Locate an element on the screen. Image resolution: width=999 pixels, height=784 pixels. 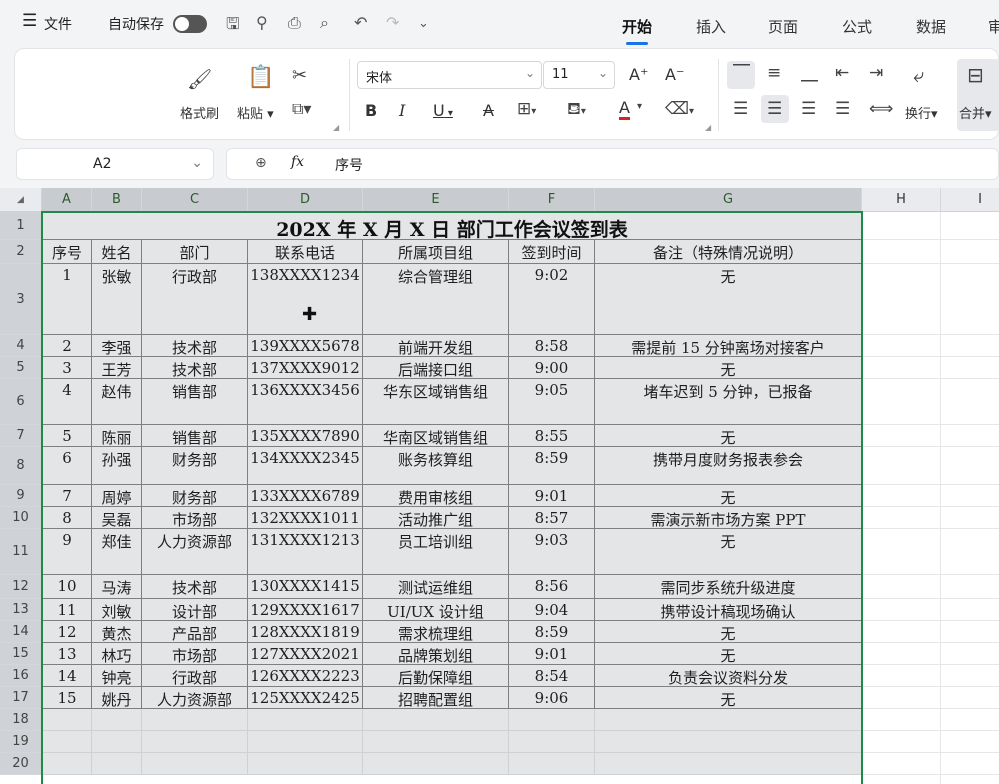
share-icon: ⚲ is located at coordinates (262, 22).